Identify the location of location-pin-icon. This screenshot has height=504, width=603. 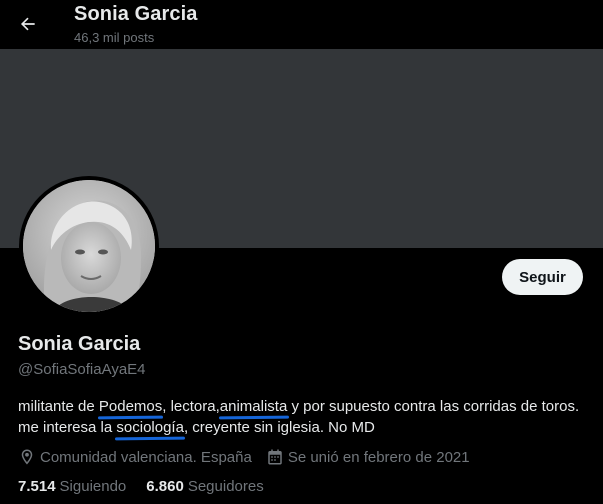
(27, 457).